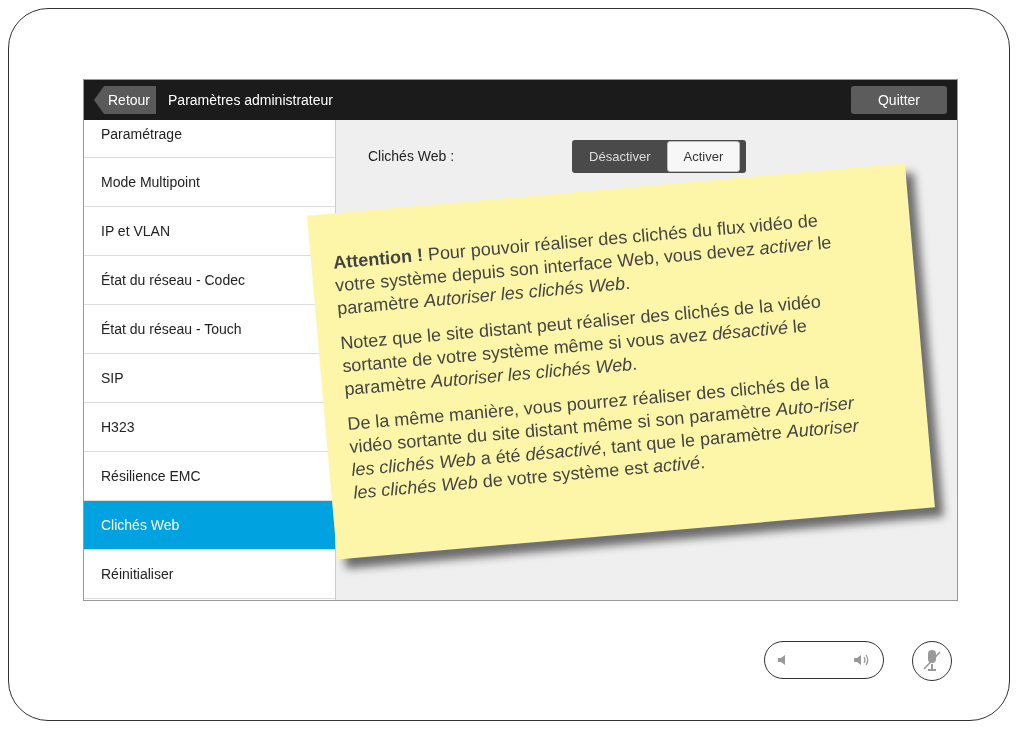 This screenshot has width=1018, height=729. Describe the element at coordinates (250, 100) in the screenshot. I see `header-title: Paramètres administrateur` at that location.